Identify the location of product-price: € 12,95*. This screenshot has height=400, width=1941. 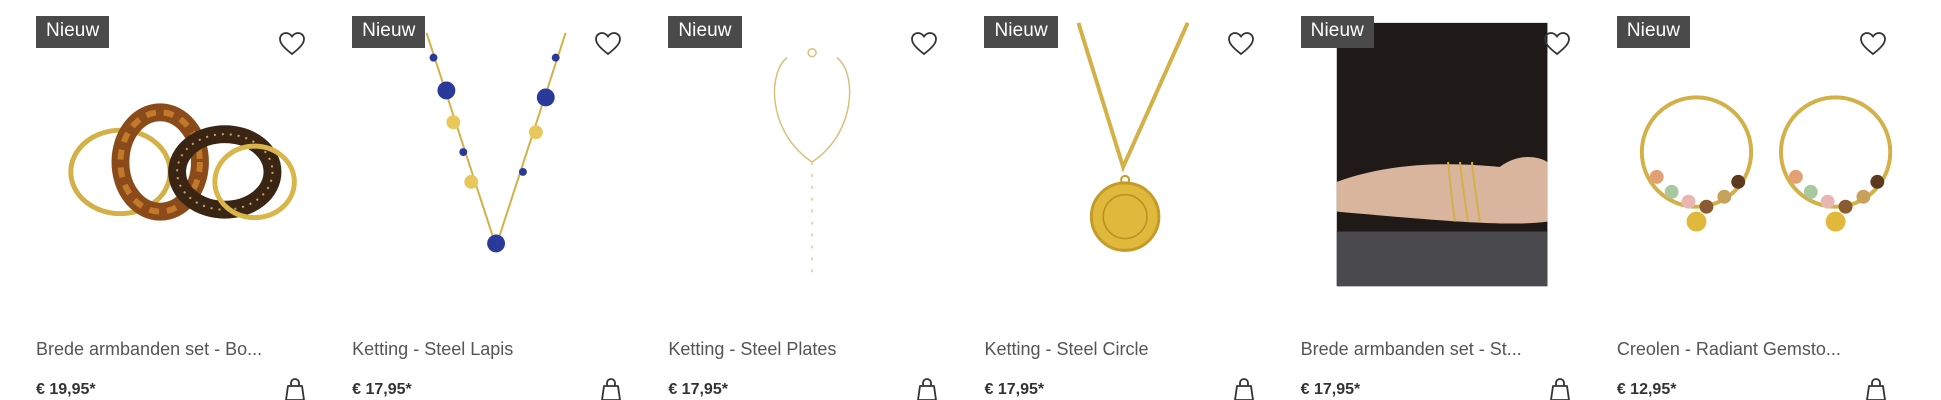
(1646, 389).